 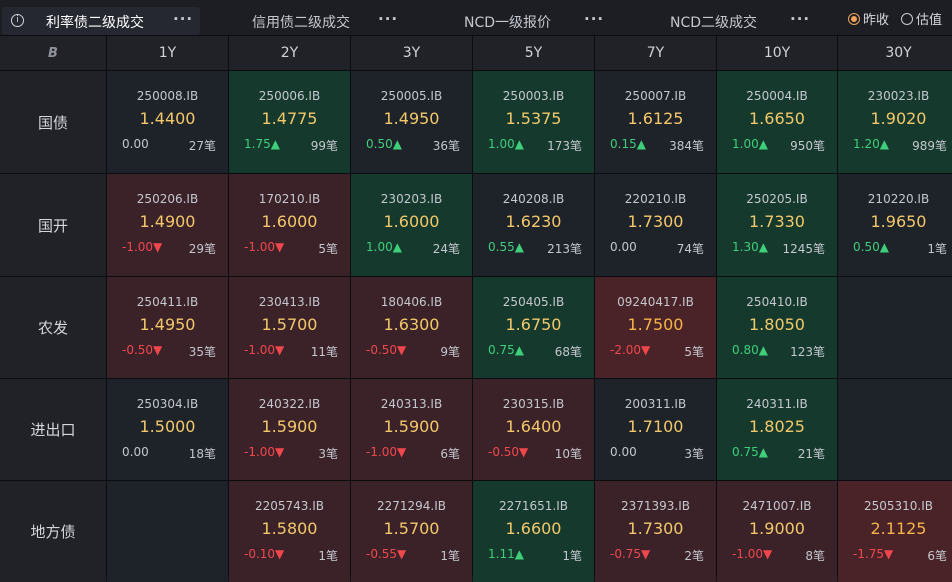 I want to click on bond-code: 230413.IB, so click(x=289, y=302).